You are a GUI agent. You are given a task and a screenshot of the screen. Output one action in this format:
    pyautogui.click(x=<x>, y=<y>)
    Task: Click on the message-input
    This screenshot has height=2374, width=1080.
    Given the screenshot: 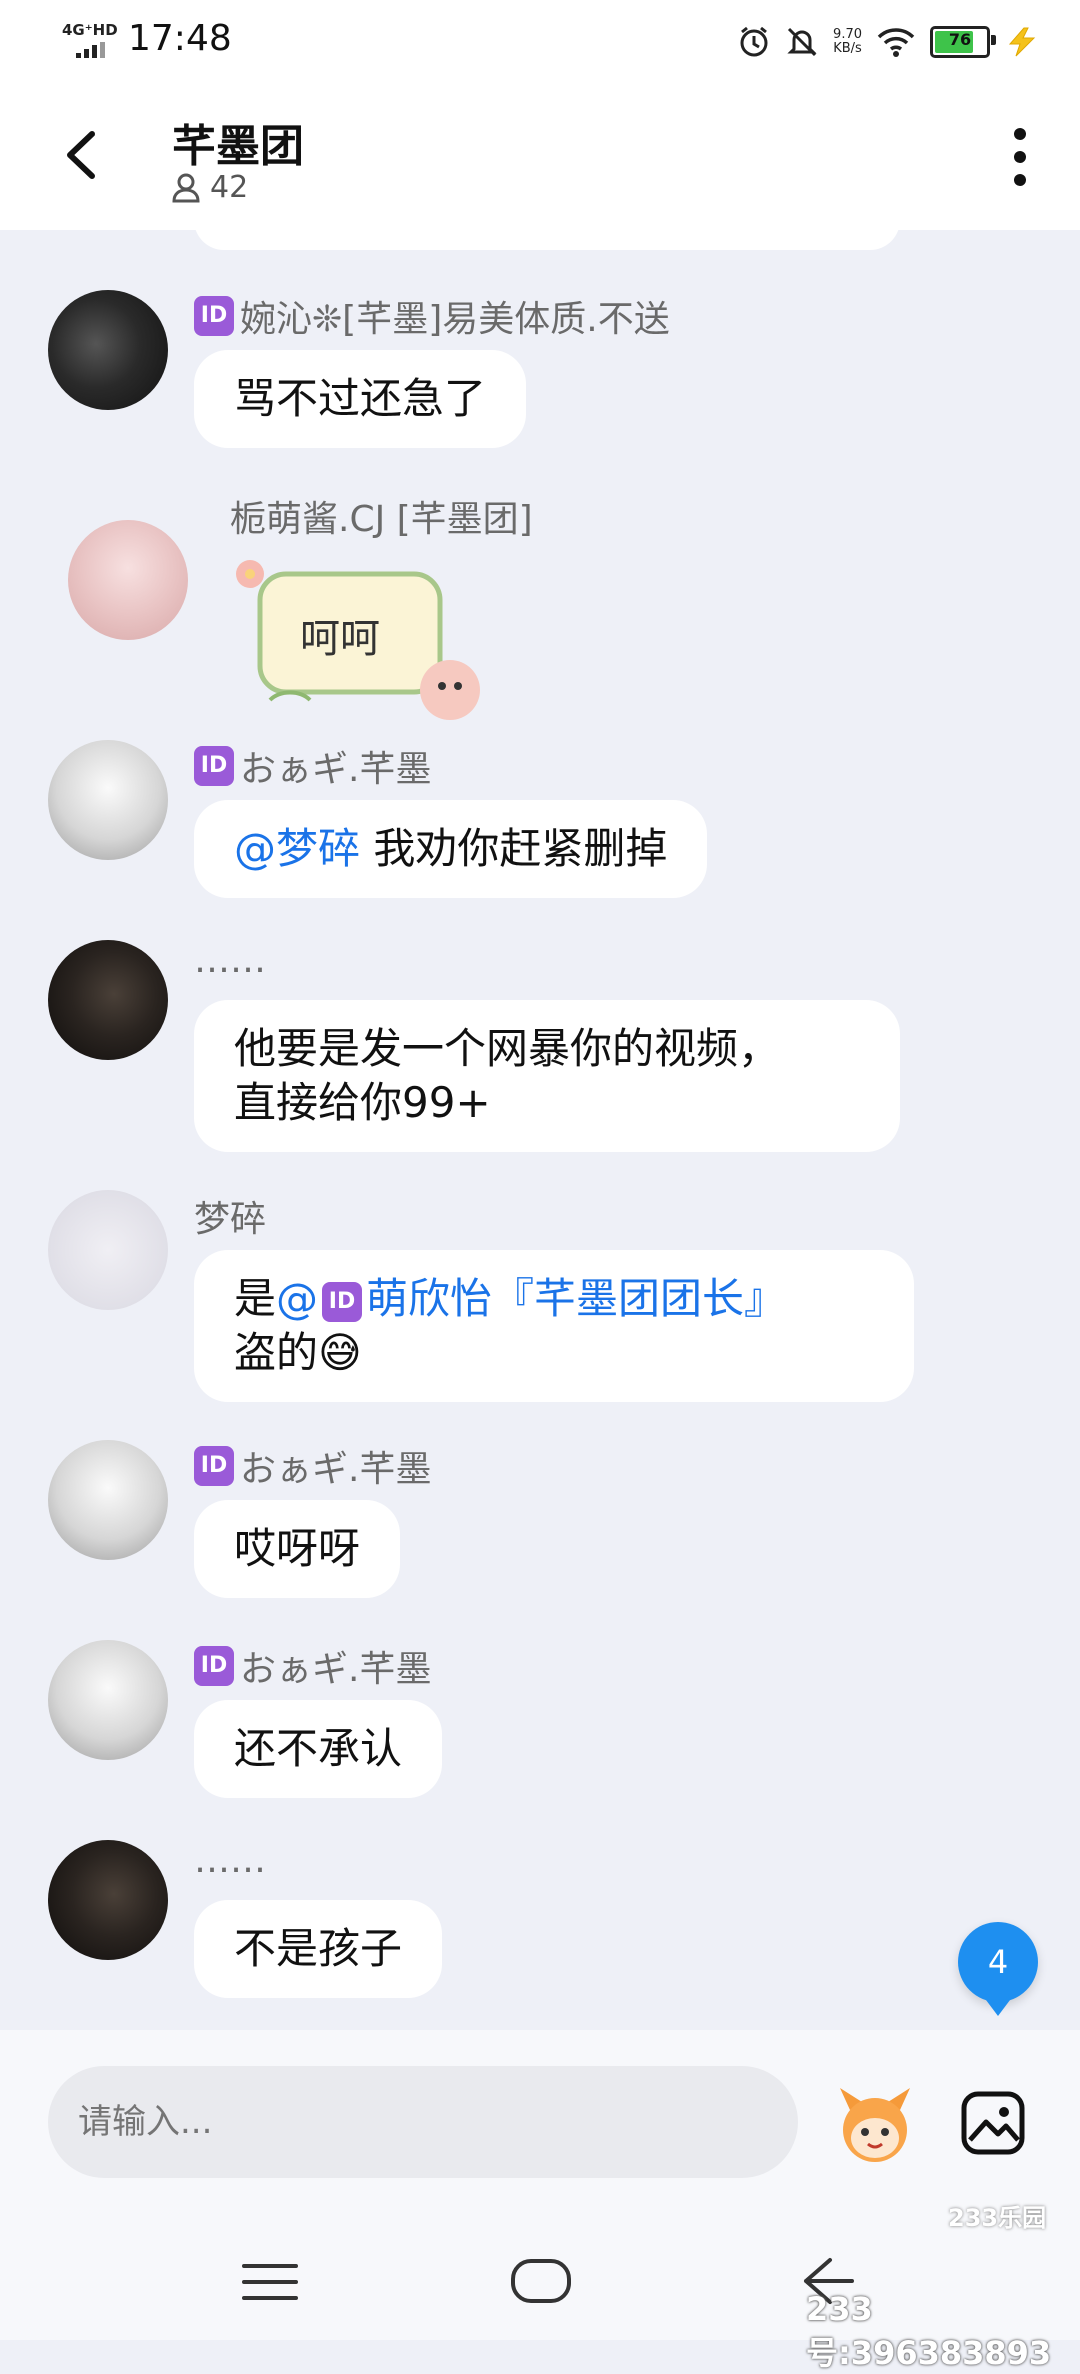 What is the action you would take?
    pyautogui.click(x=423, y=2122)
    